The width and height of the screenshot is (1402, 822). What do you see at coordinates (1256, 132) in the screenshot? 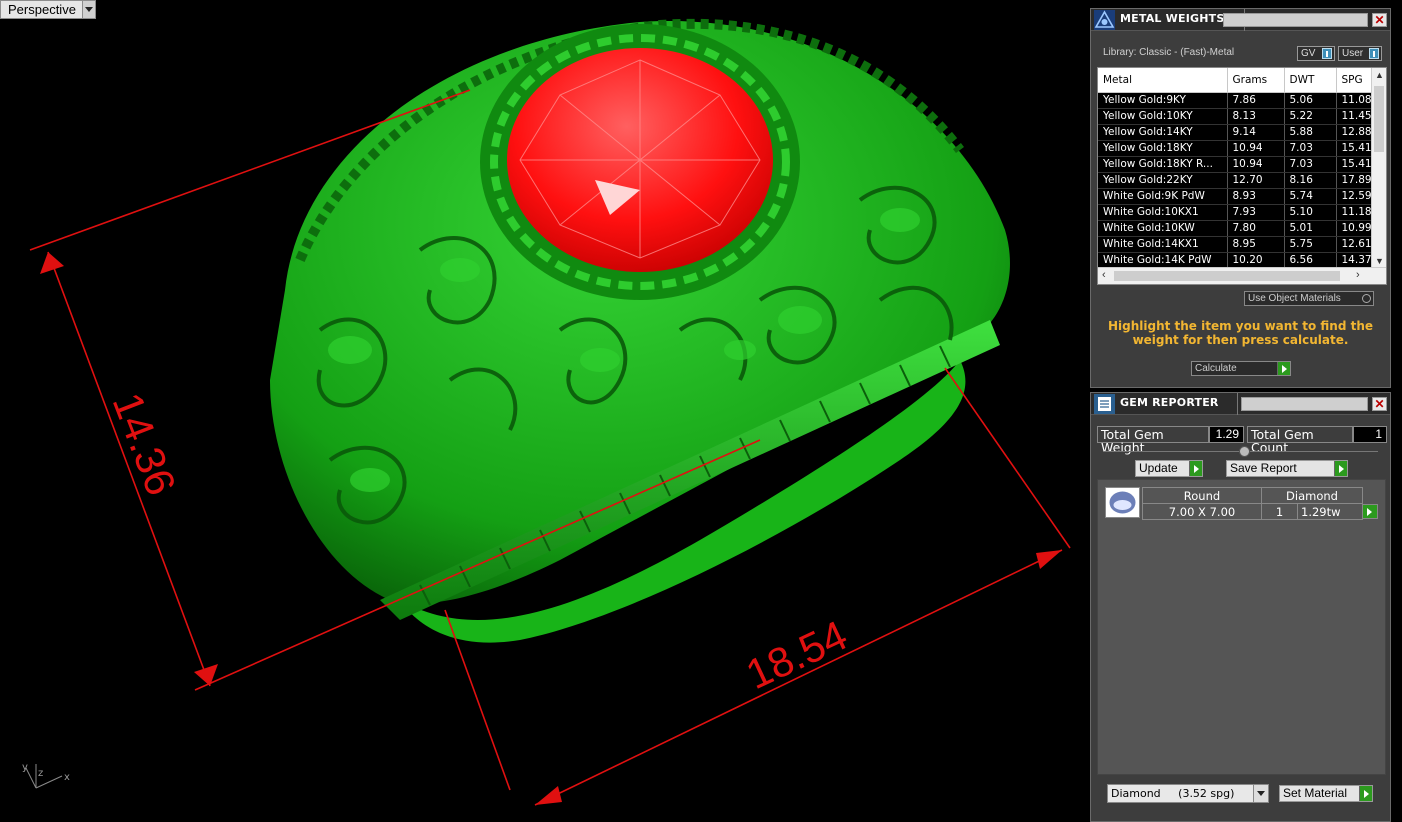
I see `grams-cell: 9.14` at bounding box center [1256, 132].